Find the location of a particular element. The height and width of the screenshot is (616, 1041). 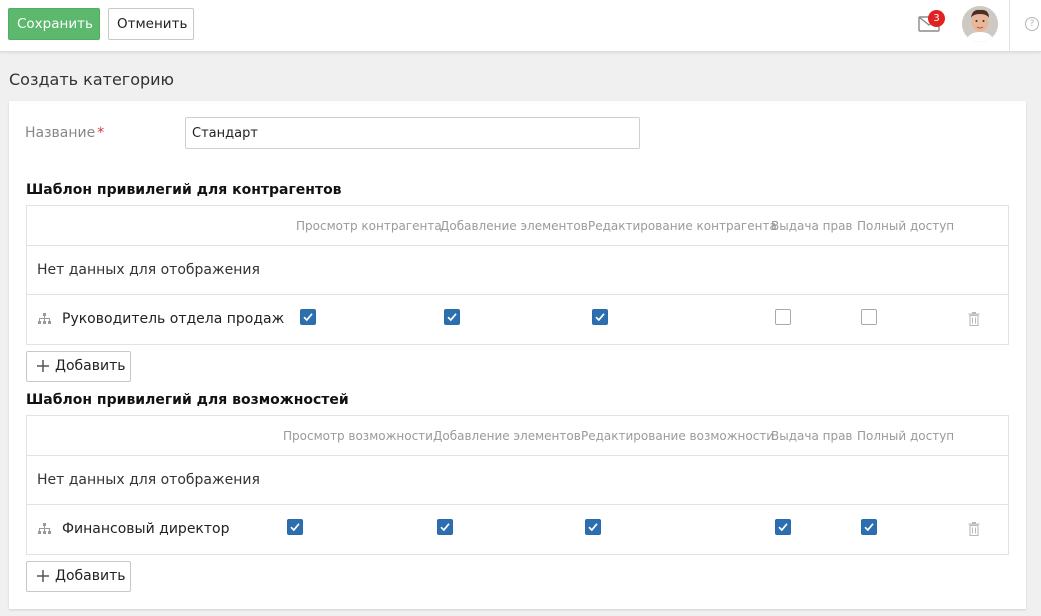

save-button: Сохранить is located at coordinates (54, 24).